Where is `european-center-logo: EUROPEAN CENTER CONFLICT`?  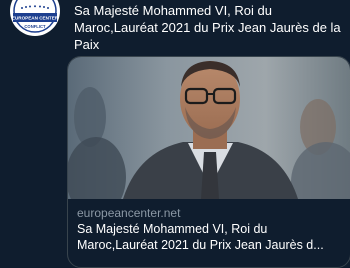
european-center-logo: EUROPEAN CENTER CONFLICT is located at coordinates (35, 17).